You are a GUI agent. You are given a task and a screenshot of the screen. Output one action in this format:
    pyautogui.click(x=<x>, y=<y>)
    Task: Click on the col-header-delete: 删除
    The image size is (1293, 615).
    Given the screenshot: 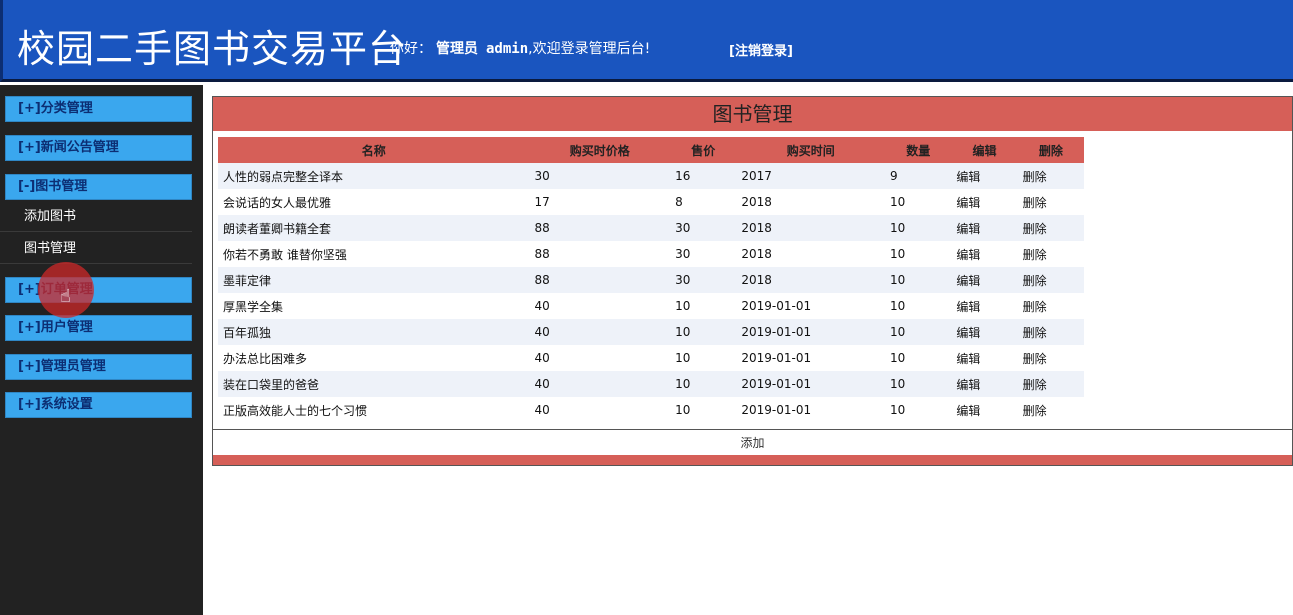 What is the action you would take?
    pyautogui.click(x=1050, y=150)
    